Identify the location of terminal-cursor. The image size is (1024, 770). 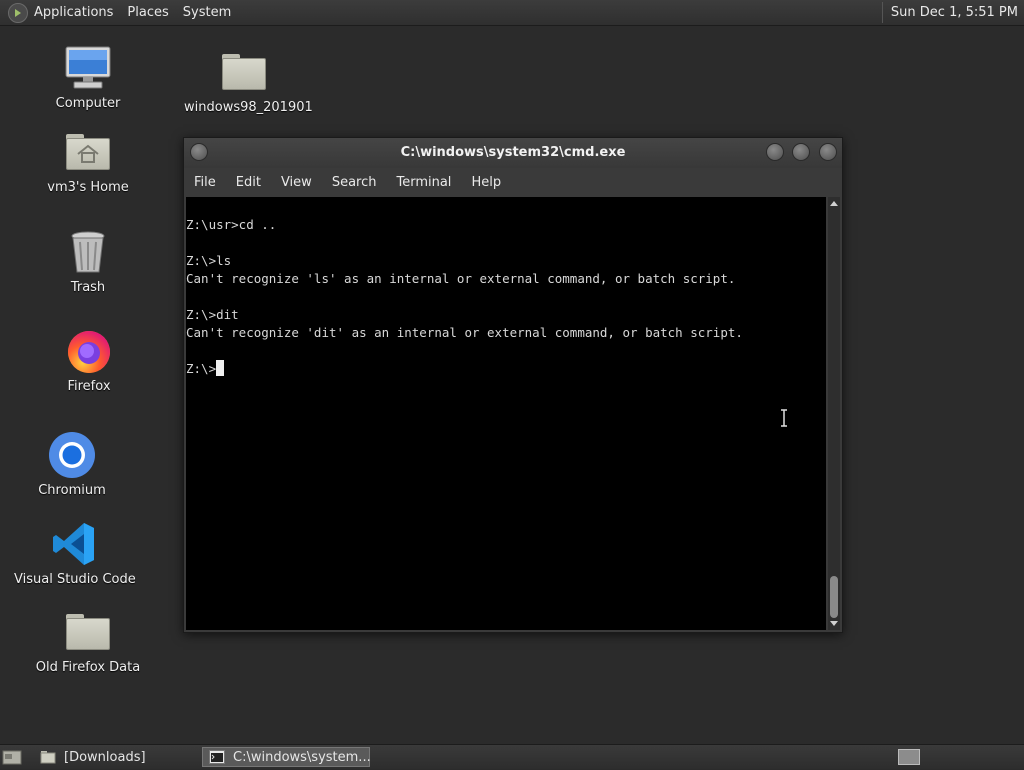
(220, 368).